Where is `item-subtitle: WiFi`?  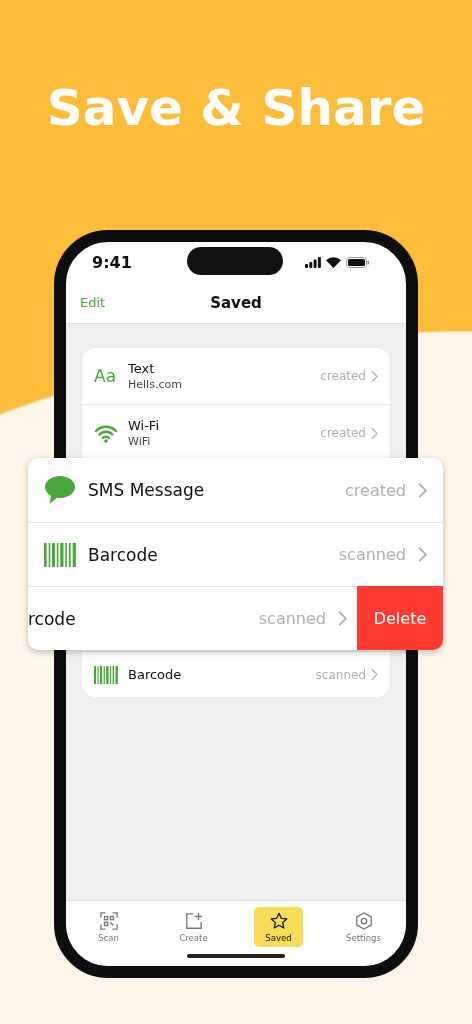 item-subtitle: WiFi is located at coordinates (140, 441).